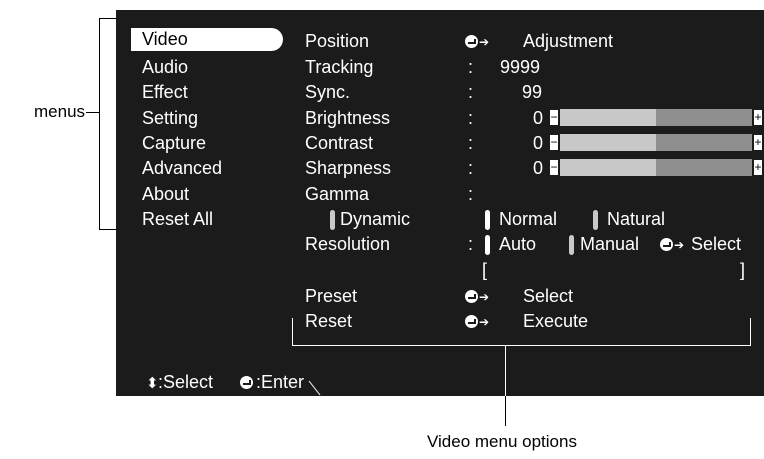 Image resolution: width=764 pixels, height=459 pixels. I want to click on menu-item-advanced: Advanced, so click(182, 168).